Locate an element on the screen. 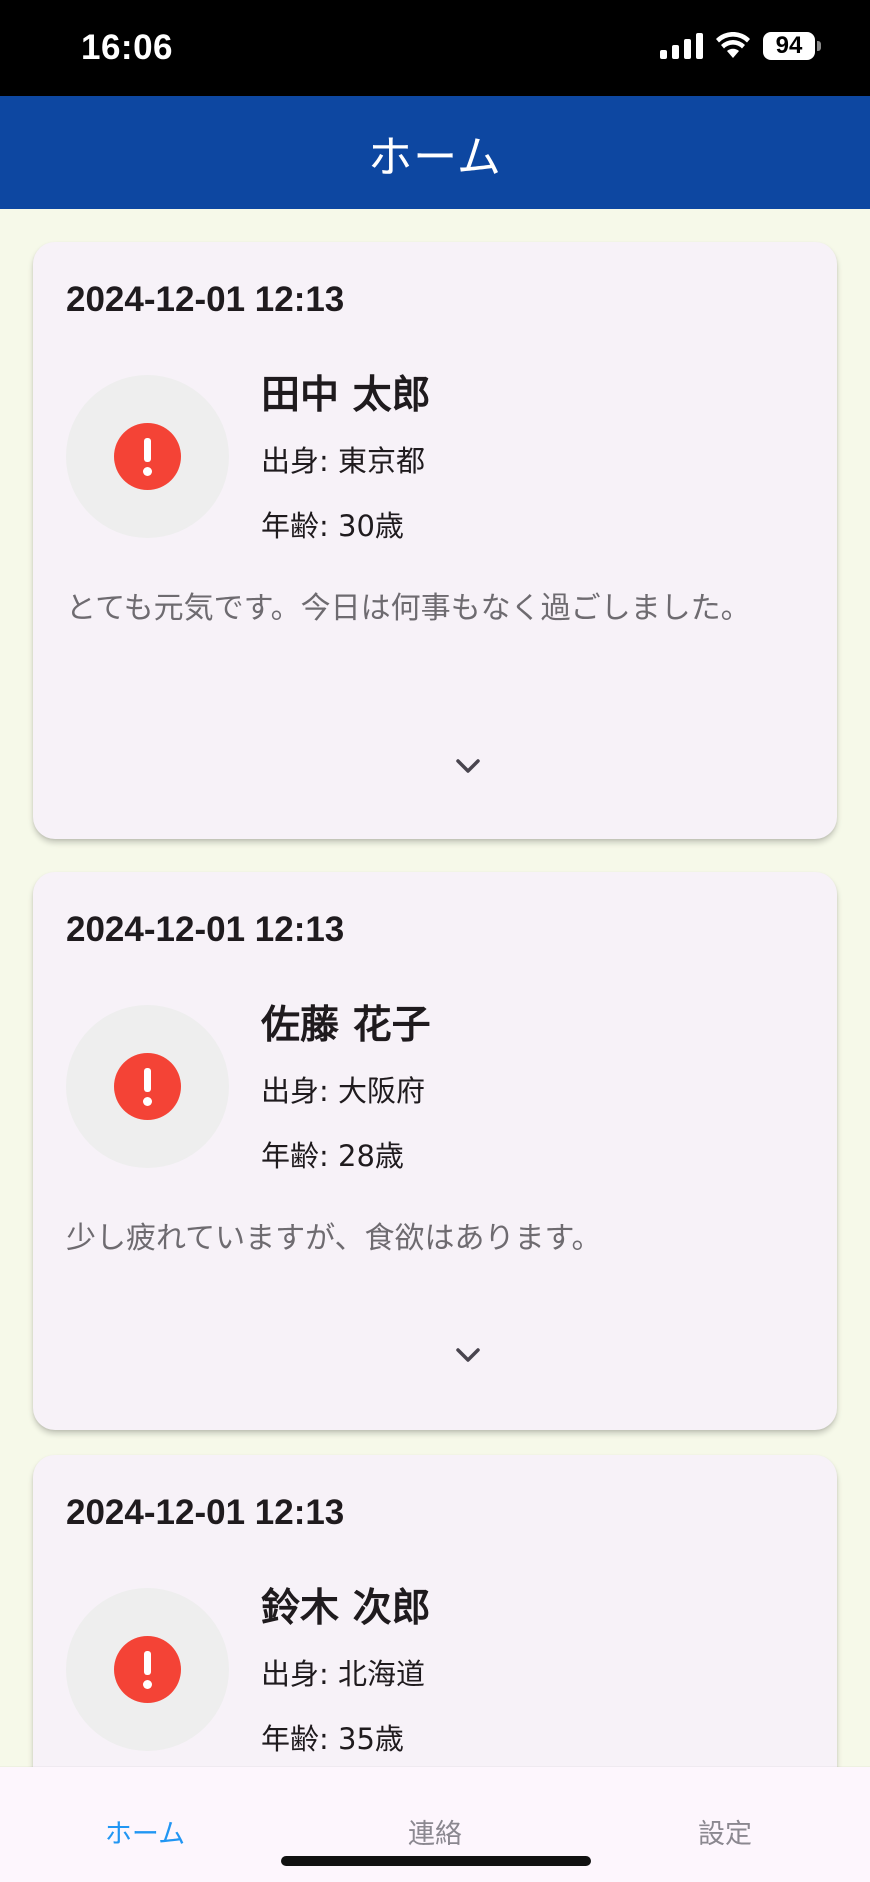  person-name: 田中 太郎 is located at coordinates (346, 395).